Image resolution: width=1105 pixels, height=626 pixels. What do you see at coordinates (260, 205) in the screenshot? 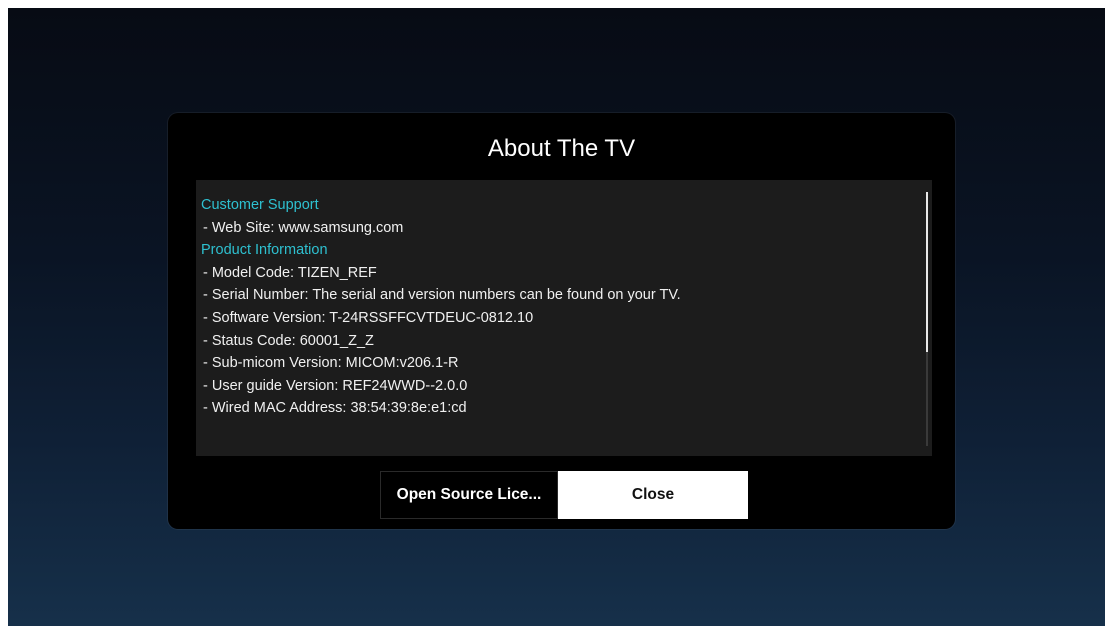
I see `customer-support-heading: Customer Support` at bounding box center [260, 205].